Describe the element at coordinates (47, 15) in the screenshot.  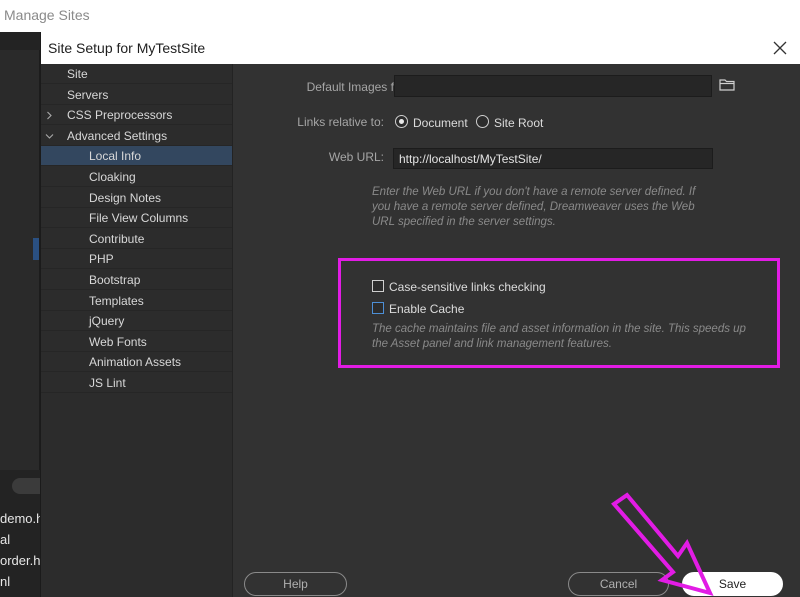
I see `manage-sites-title: Manage Sites` at that location.